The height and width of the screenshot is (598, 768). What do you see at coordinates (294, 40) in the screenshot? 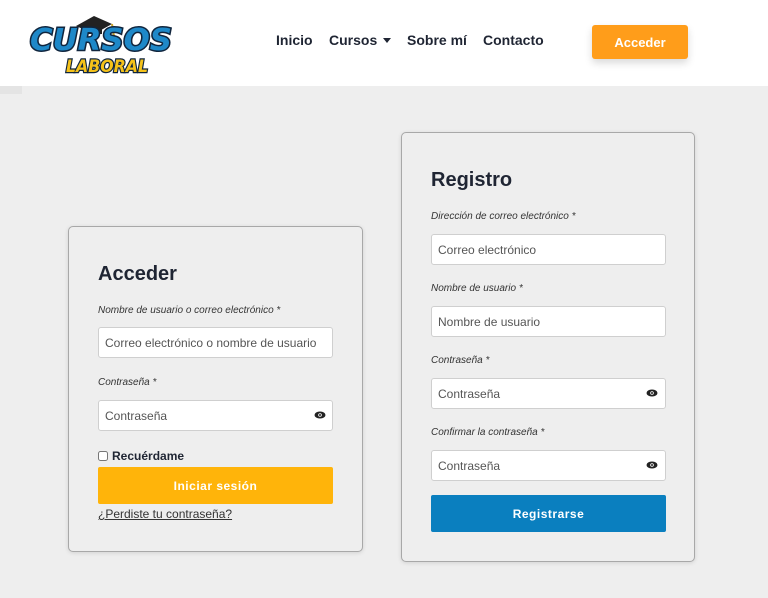
I see `nav-item-inicio: Inicio` at bounding box center [294, 40].